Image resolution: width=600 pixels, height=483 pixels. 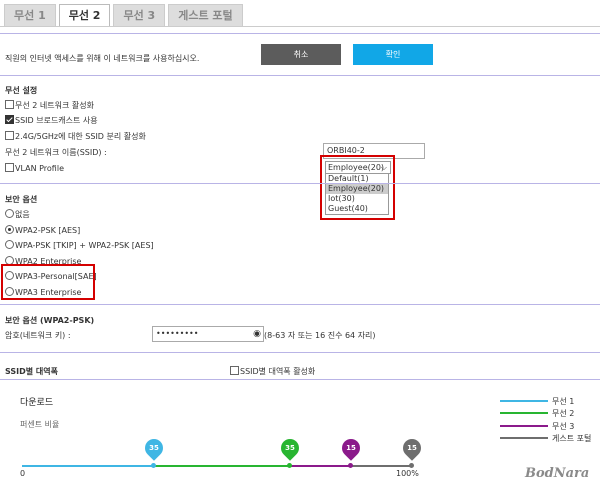 I want to click on security-option-row: WPA2-PSK [AES], so click(x=42, y=230).